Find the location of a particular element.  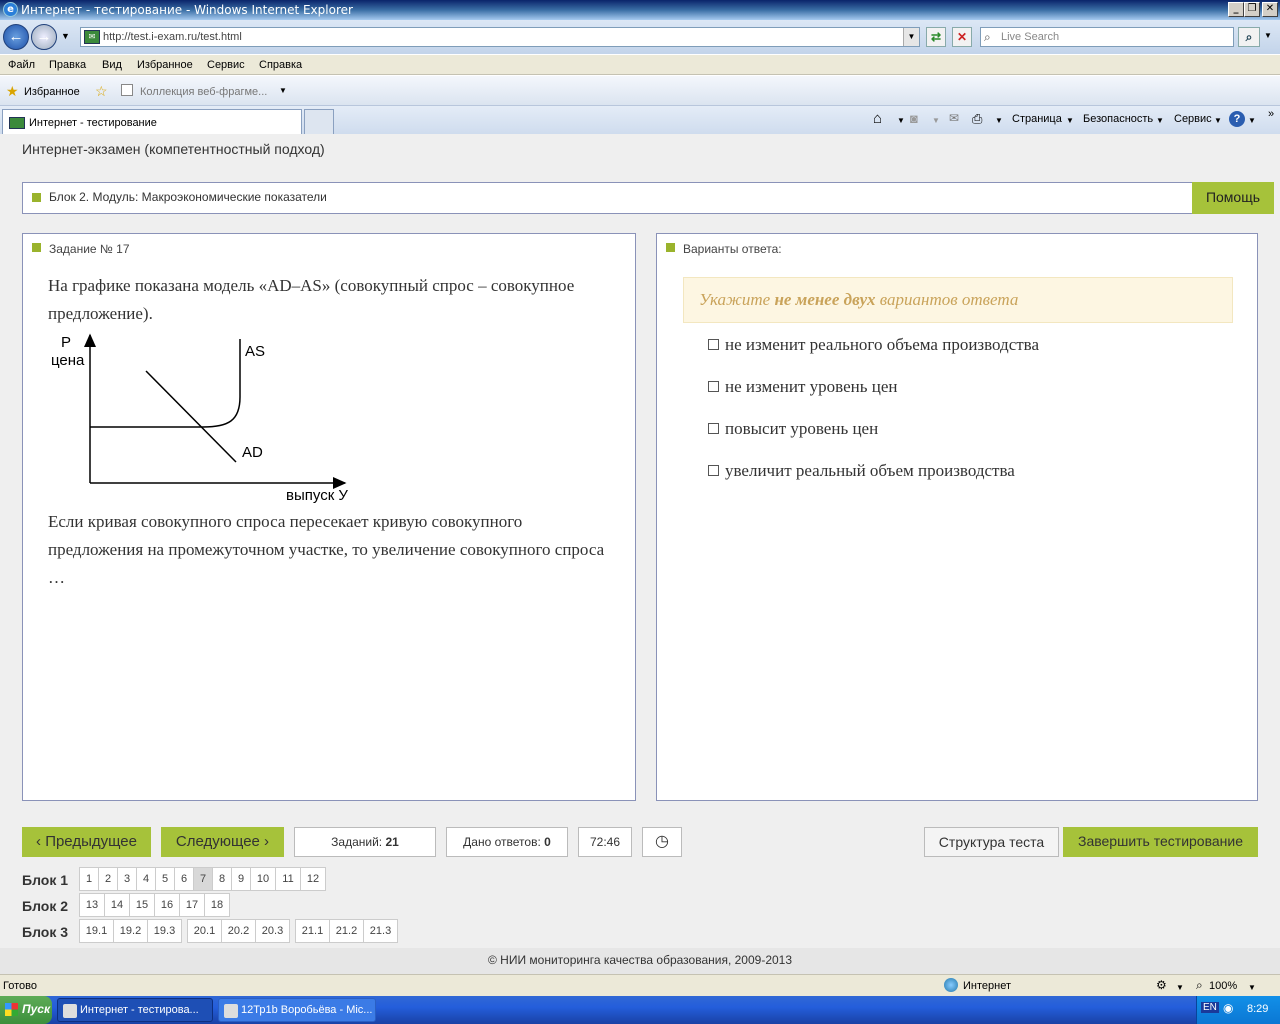

answer-option: повысит уровень цен is located at coordinates (793, 429).